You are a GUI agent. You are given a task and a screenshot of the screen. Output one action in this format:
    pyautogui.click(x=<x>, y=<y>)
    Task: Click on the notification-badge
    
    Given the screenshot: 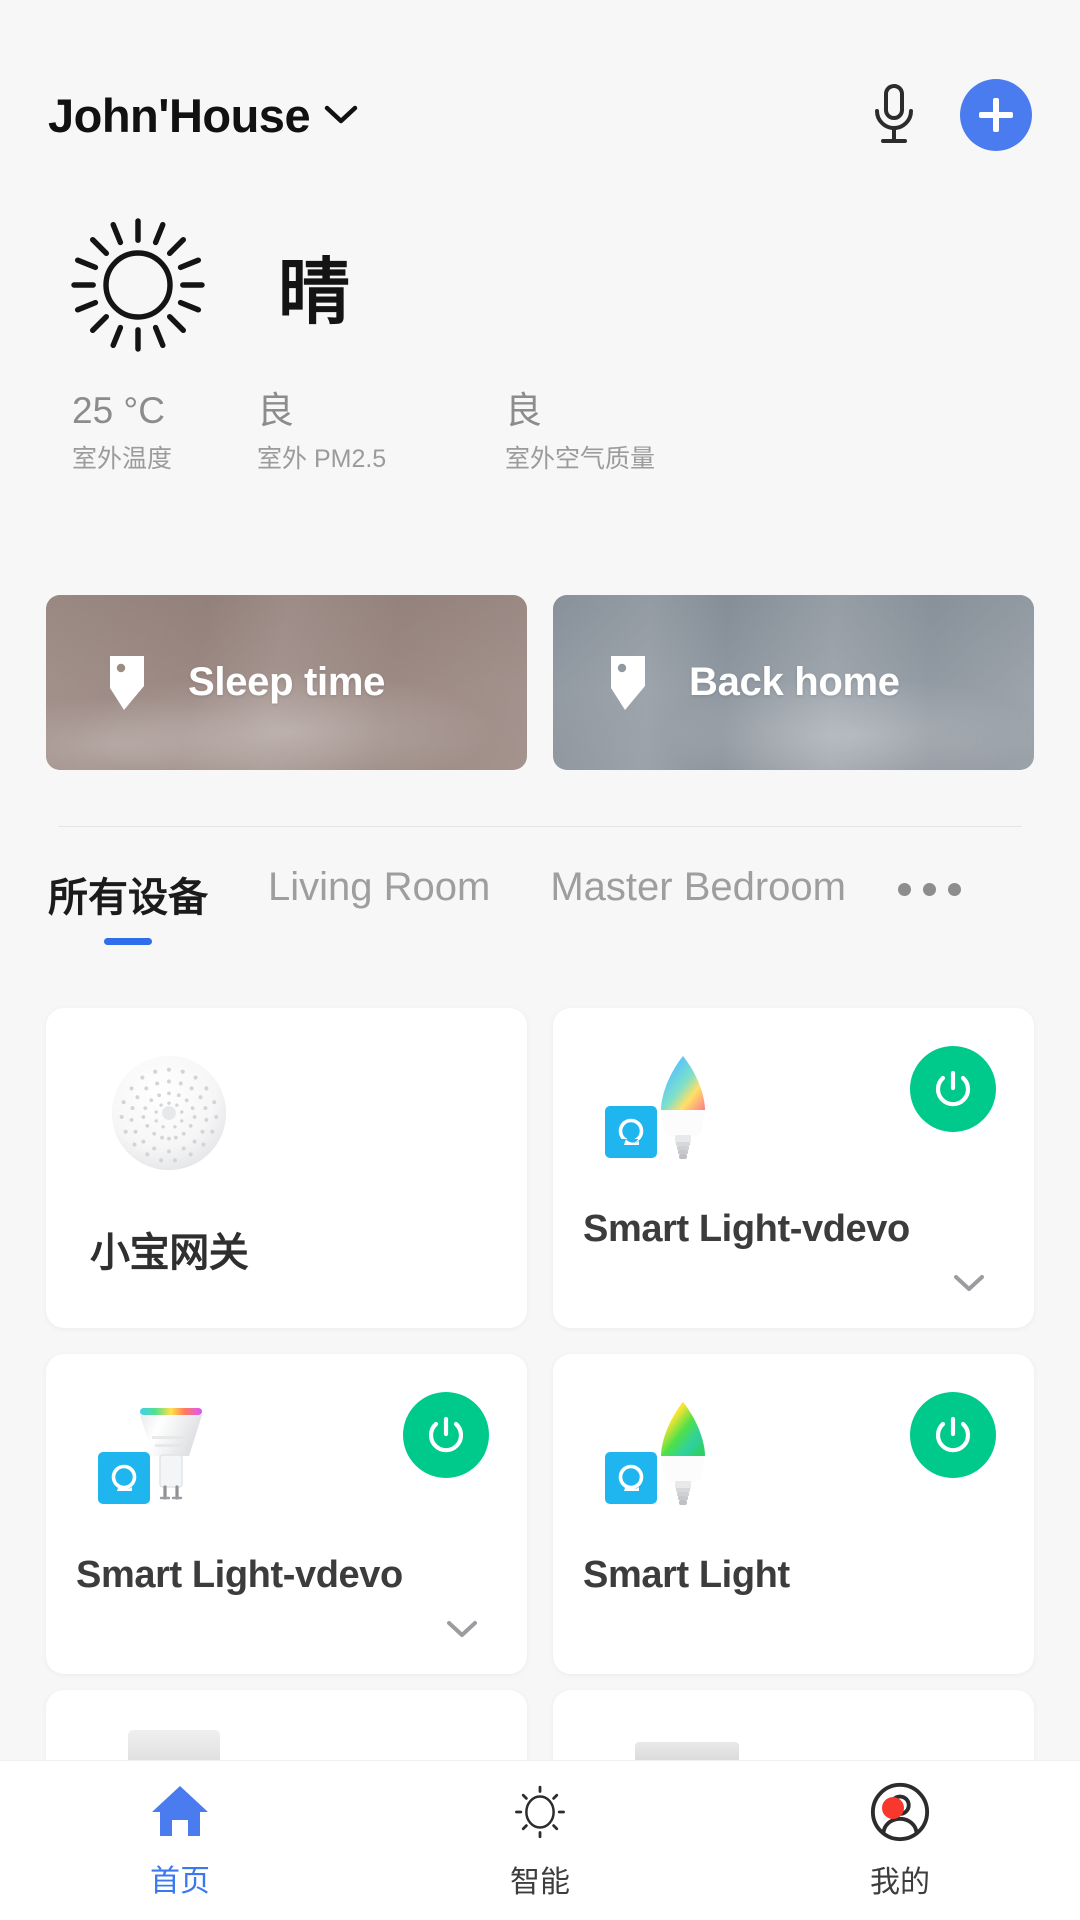 What is the action you would take?
    pyautogui.click(x=893, y=1807)
    